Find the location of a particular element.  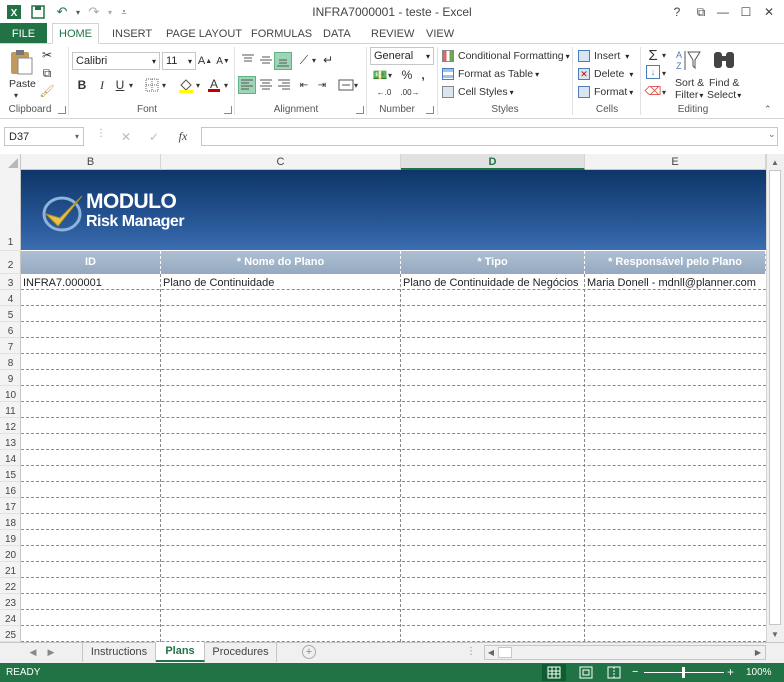

tab-formulas: FORMULAS is located at coordinates (281, 33).